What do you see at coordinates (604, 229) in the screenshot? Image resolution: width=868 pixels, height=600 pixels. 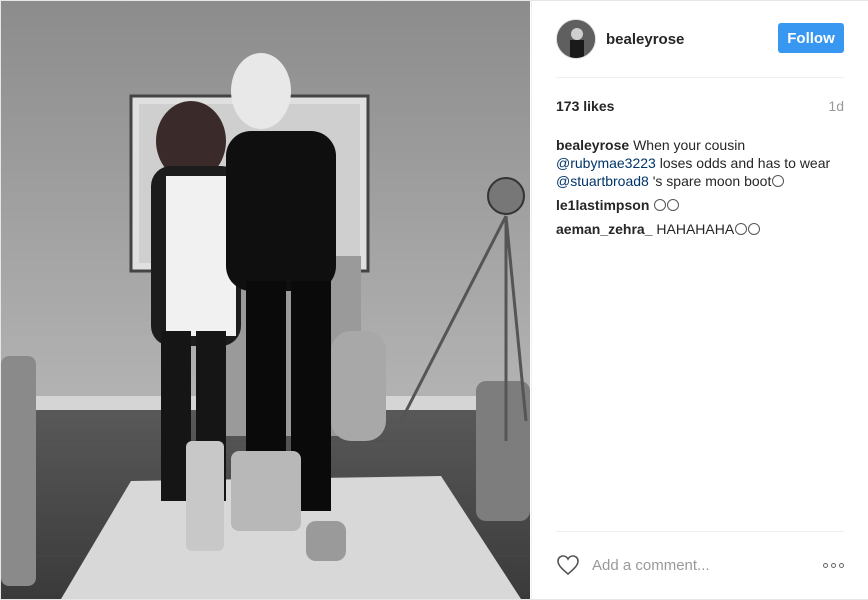 I see `comment-username: aeman_zehra_` at bounding box center [604, 229].